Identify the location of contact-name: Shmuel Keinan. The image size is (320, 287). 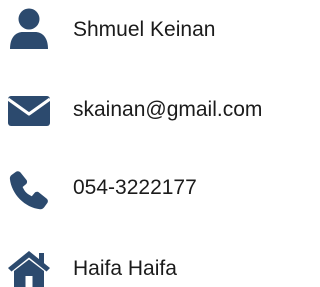
(144, 29).